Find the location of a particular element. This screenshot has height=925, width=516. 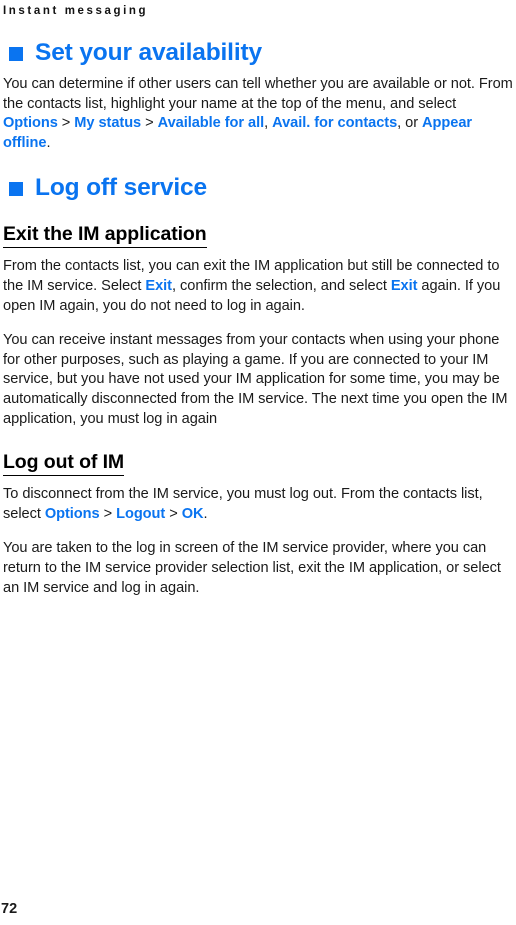

ui-term-logout: Logout is located at coordinates (141, 513).